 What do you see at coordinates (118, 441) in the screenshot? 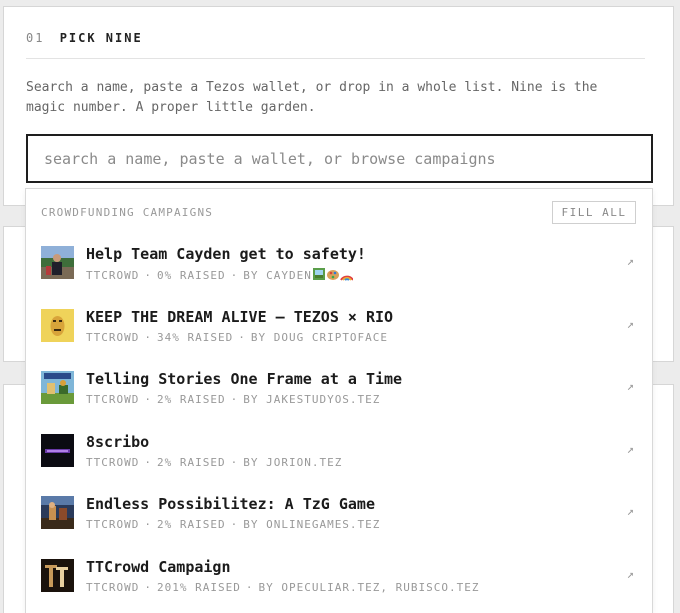
I see `campaign-title: 8scribo` at bounding box center [118, 441].